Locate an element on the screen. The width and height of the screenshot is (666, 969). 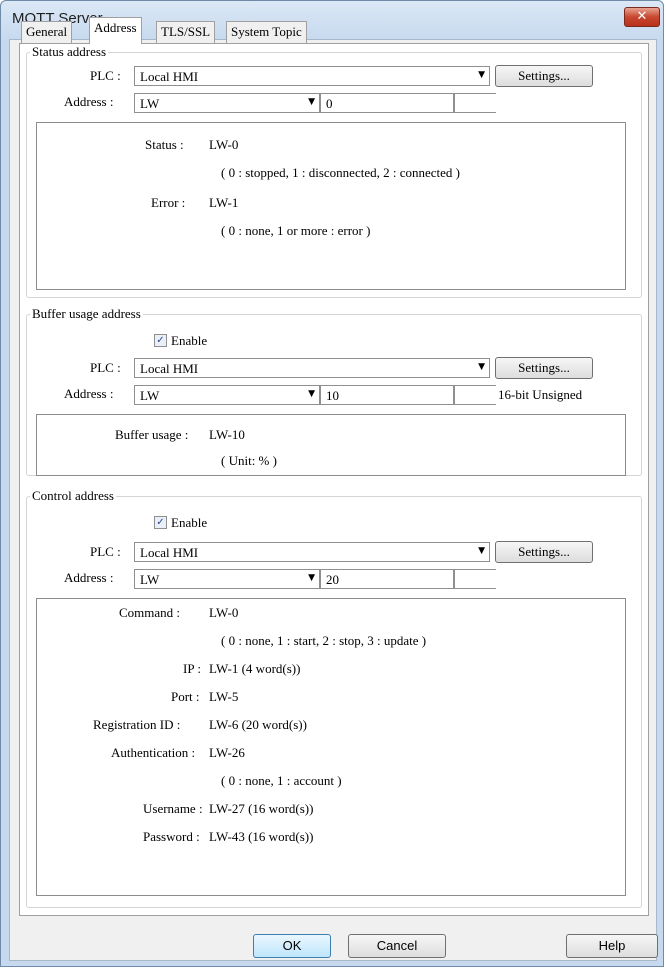
buffer-plc-select: Local HMI ▼ is located at coordinates (312, 368).